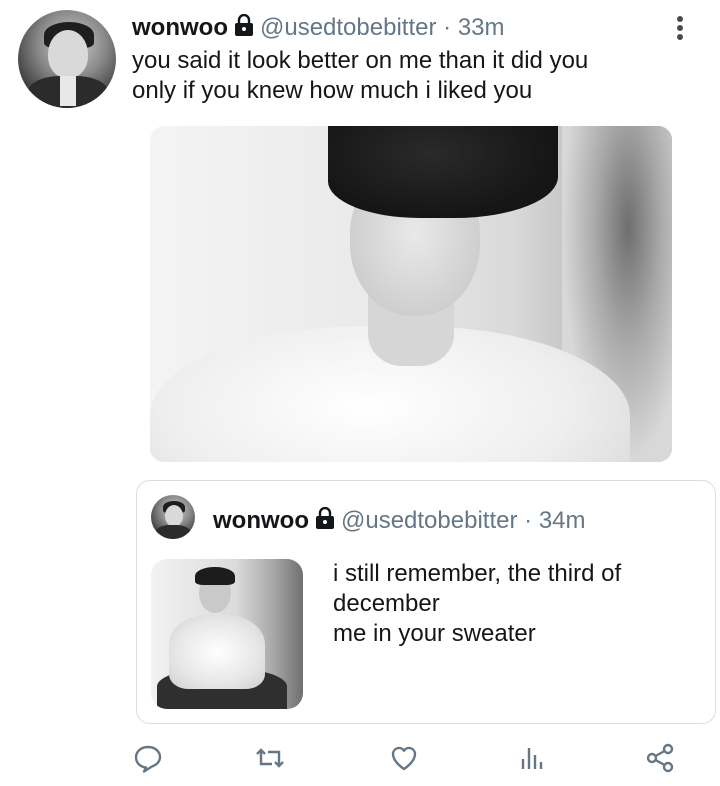 The width and height of the screenshot is (720, 786). I want to click on quoted-photo-hair, so click(215, 576).